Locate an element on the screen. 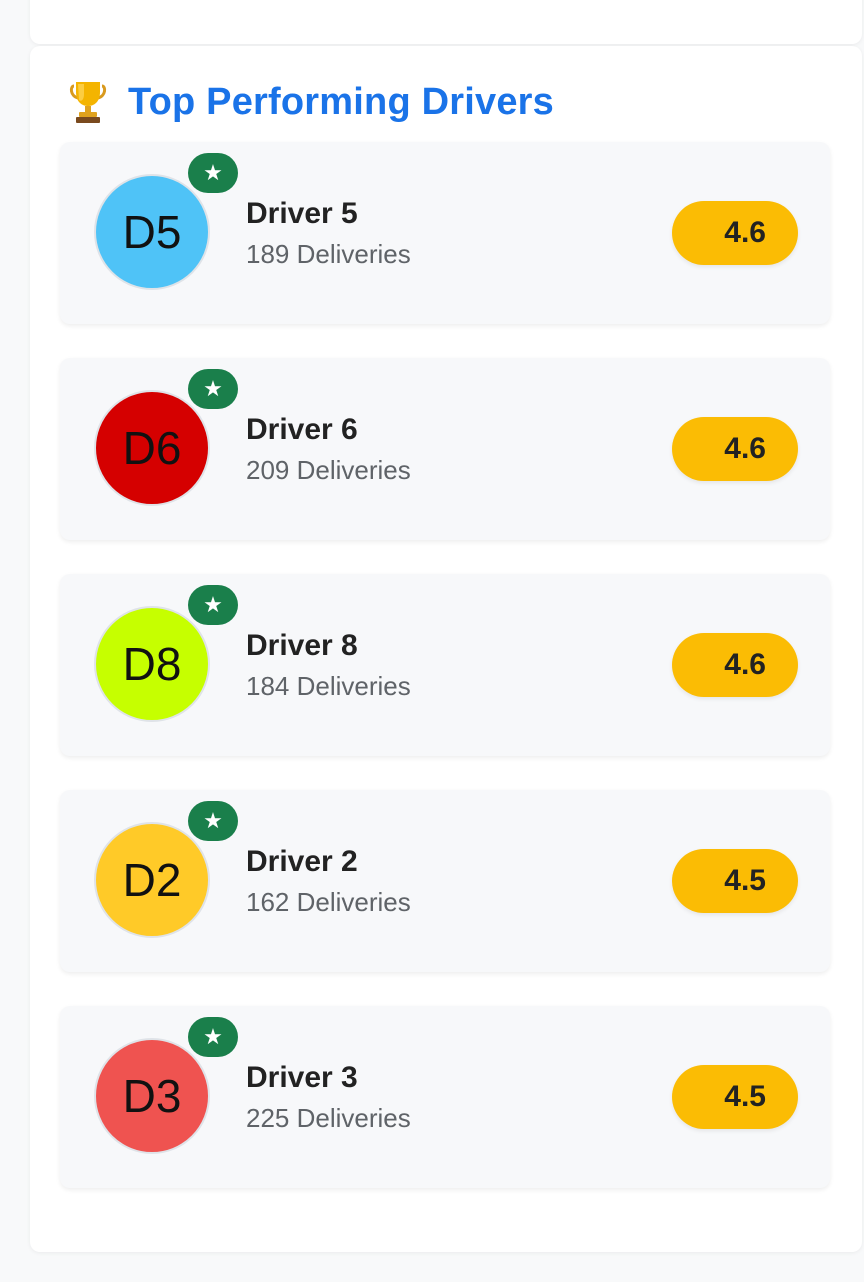 The height and width of the screenshot is (1282, 864). section-header: Top Performing Drivers is located at coordinates (311, 102).